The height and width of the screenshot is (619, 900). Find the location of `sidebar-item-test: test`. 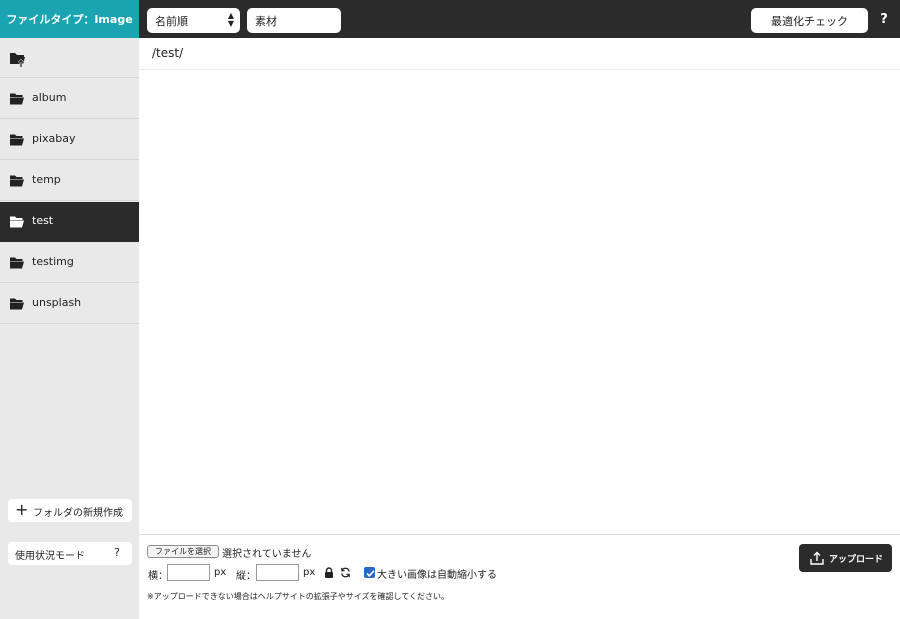

sidebar-item-test: test is located at coordinates (69, 222).